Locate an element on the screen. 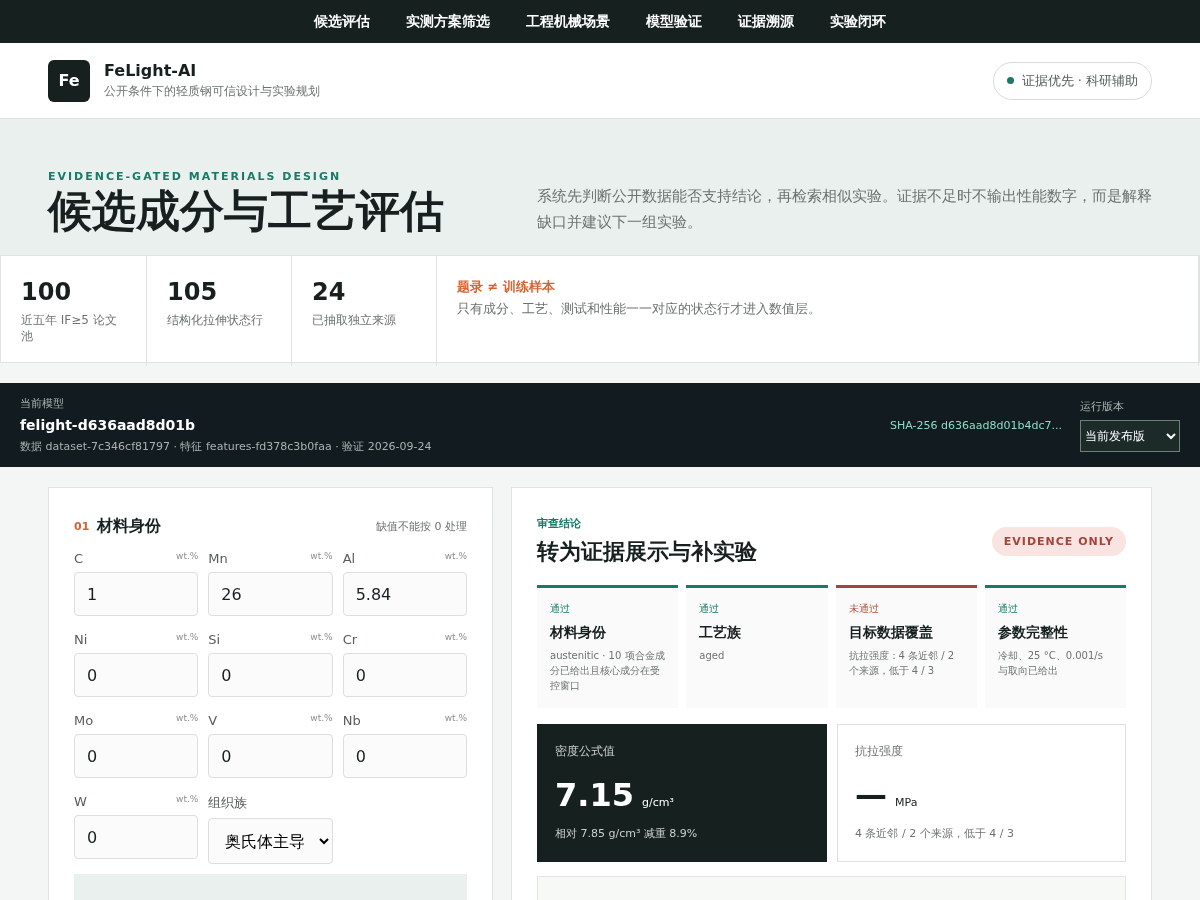 The height and width of the screenshot is (900, 1200). page-title: 候选成分与工艺评估 is located at coordinates (246, 210).